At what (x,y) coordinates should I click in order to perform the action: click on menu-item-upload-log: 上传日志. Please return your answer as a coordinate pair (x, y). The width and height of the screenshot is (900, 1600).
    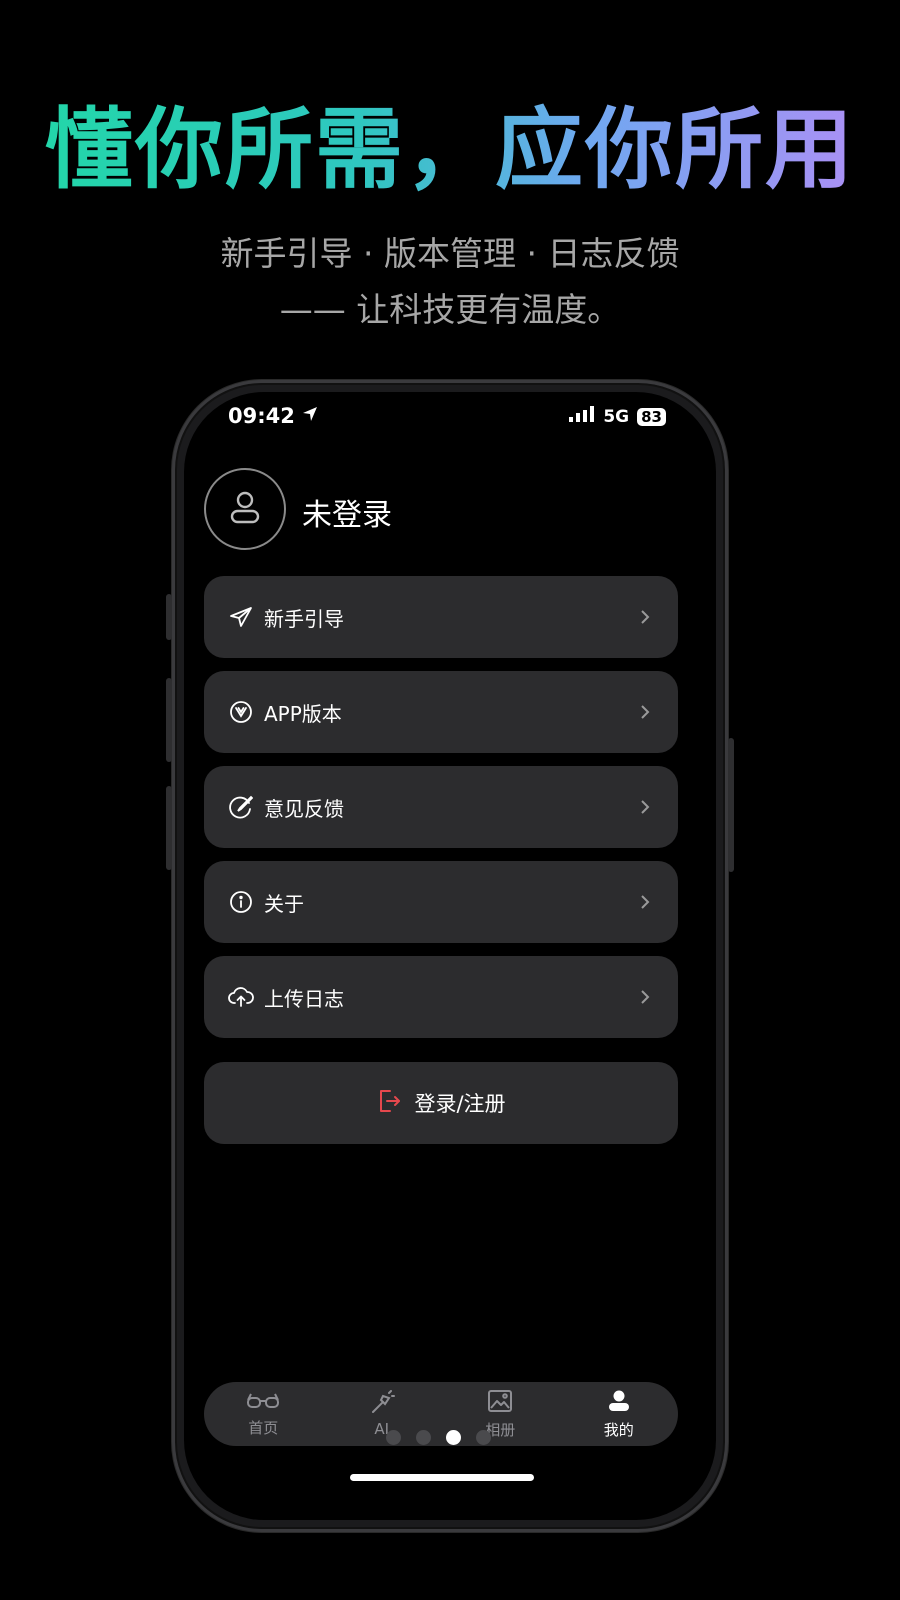
    Looking at the image, I should click on (441, 997).